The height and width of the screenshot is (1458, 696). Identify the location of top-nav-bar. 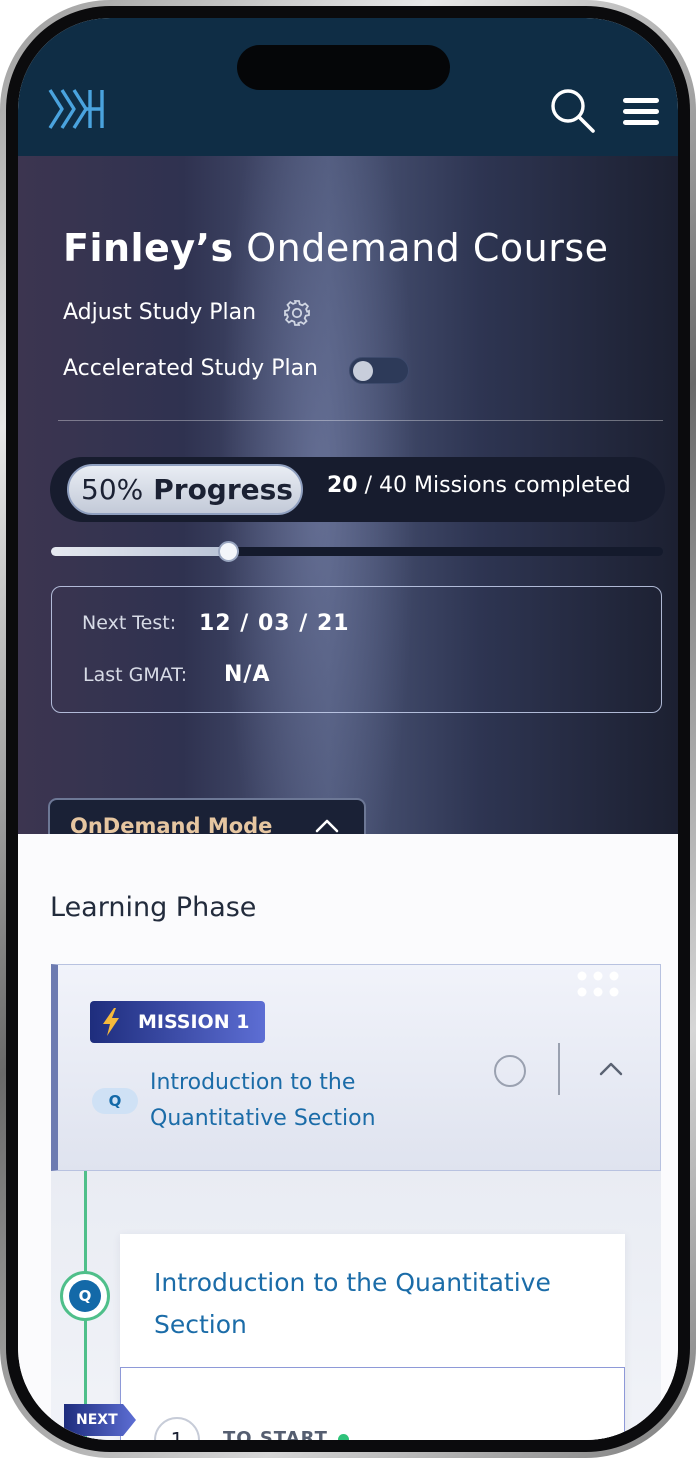
(348, 87).